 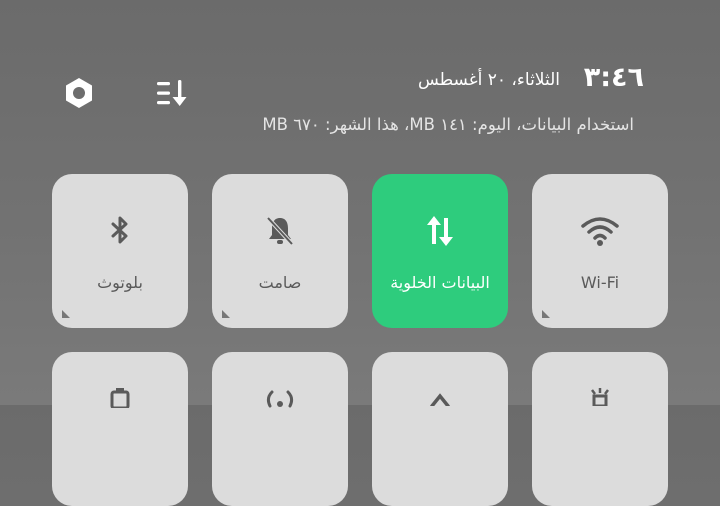 I want to click on tile-label: صامت, so click(x=280, y=282).